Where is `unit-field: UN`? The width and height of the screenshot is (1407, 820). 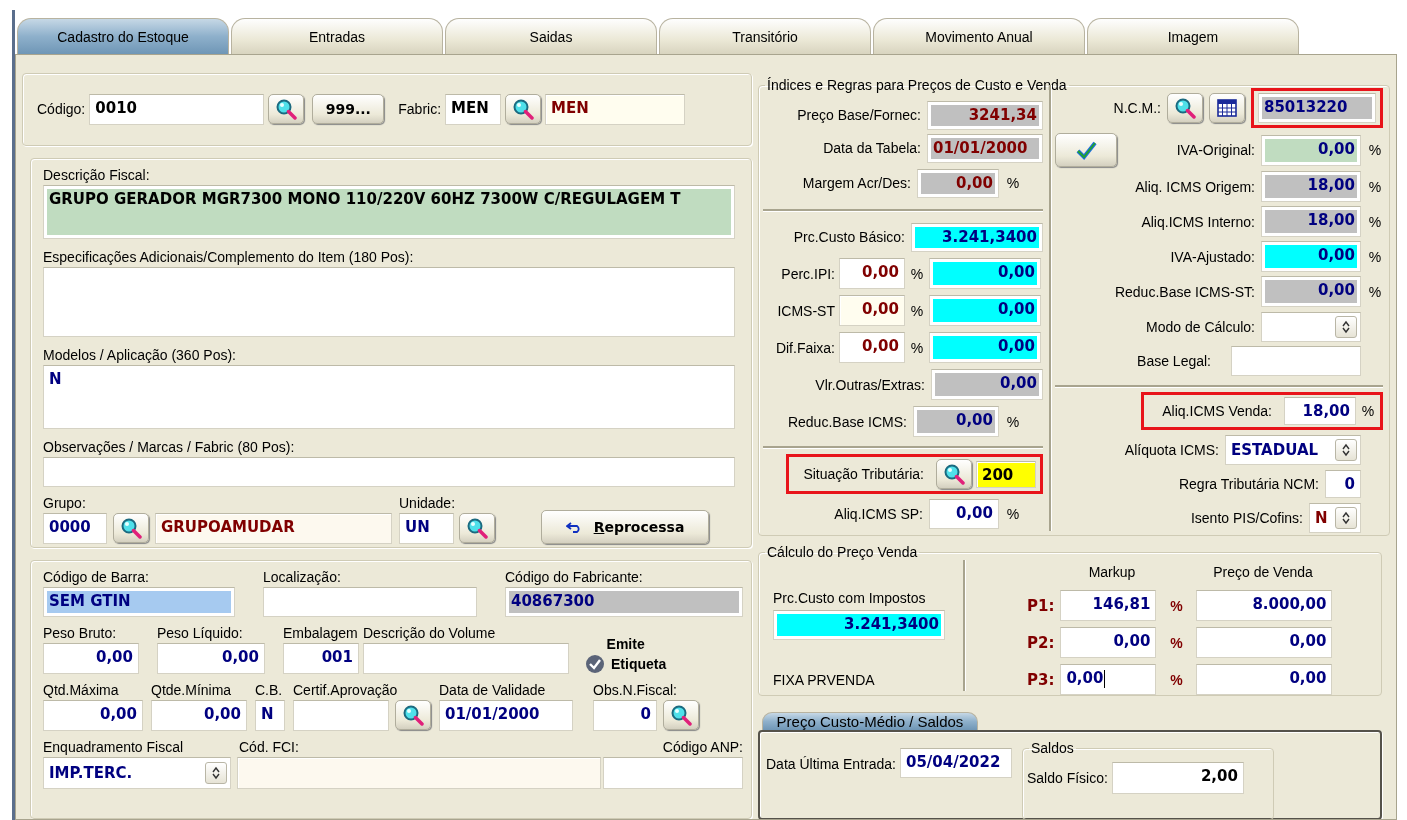
unit-field: UN is located at coordinates (426, 528).